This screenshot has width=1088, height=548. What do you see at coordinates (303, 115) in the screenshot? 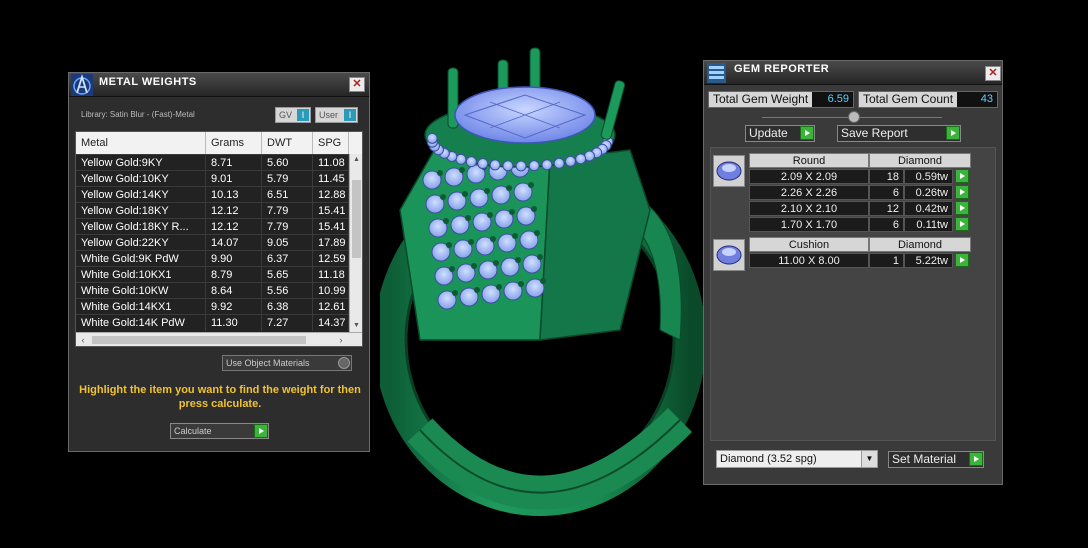
I see `gv-toggle-knob: I` at bounding box center [303, 115].